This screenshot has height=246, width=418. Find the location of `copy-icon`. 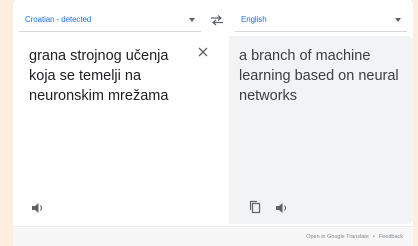

copy-icon is located at coordinates (255, 207).